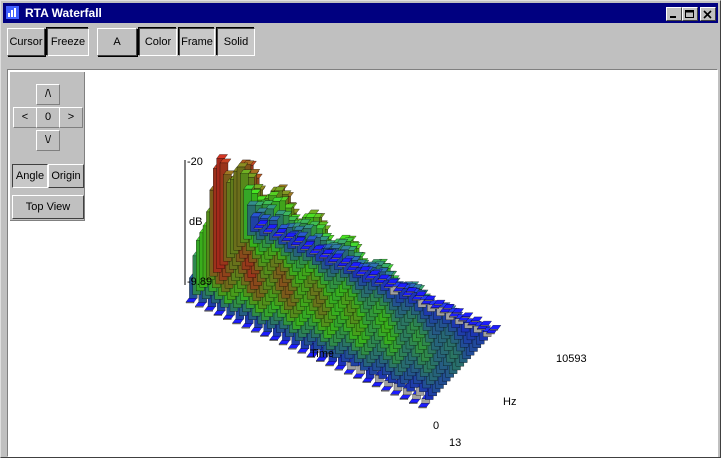 The image size is (721, 458). What do you see at coordinates (236, 42) in the screenshot?
I see `solid-button: Solid` at bounding box center [236, 42].